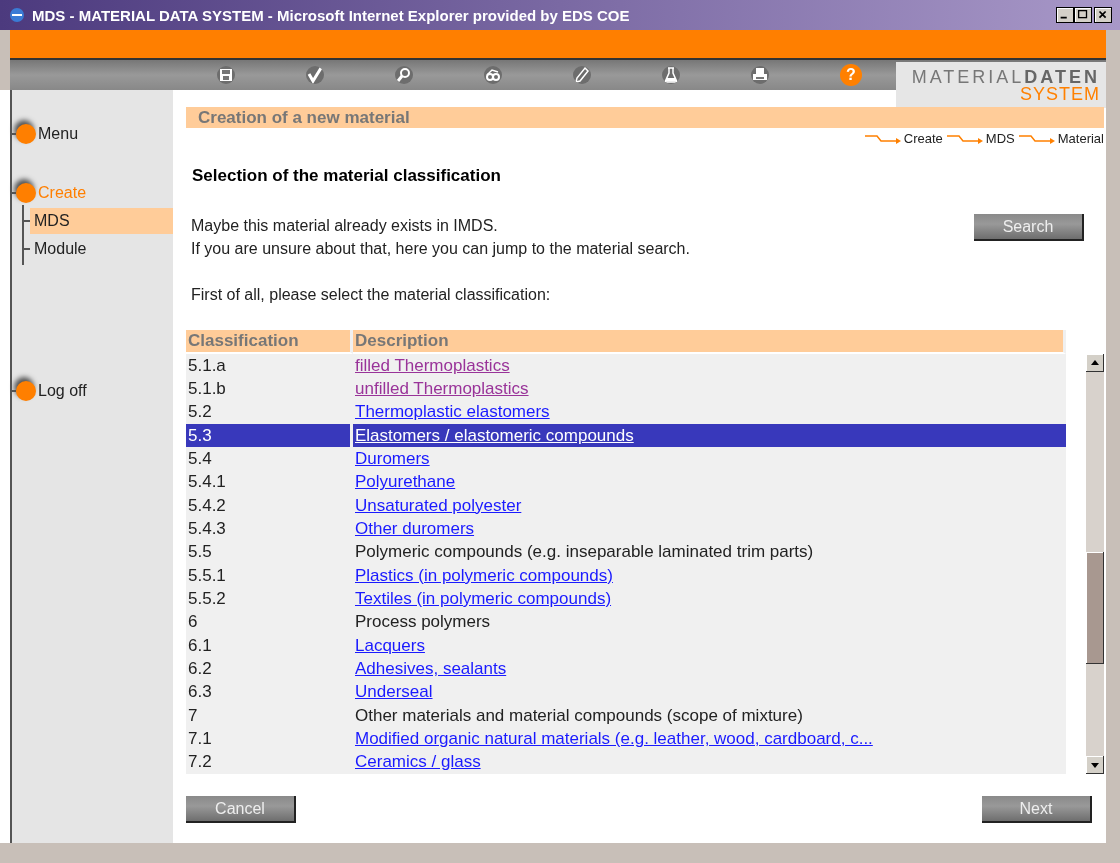 The height and width of the screenshot is (863, 1120). Describe the element at coordinates (207, 575) in the screenshot. I see `classification-code: 5.5.1` at that location.